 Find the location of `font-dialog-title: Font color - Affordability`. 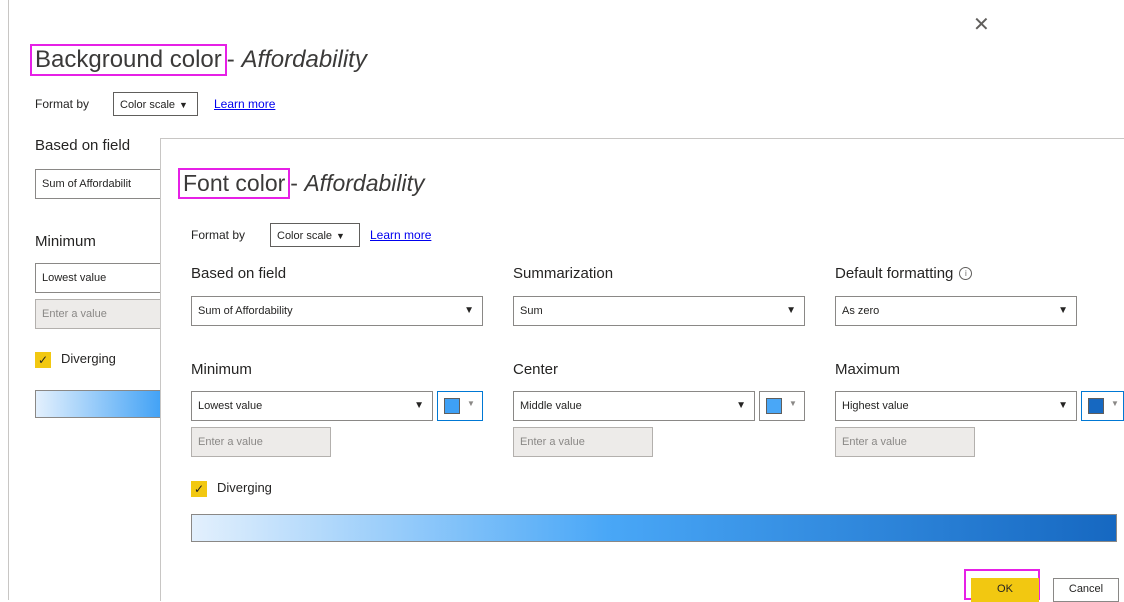

font-dialog-title: Font color - Affordability is located at coordinates (301, 183).